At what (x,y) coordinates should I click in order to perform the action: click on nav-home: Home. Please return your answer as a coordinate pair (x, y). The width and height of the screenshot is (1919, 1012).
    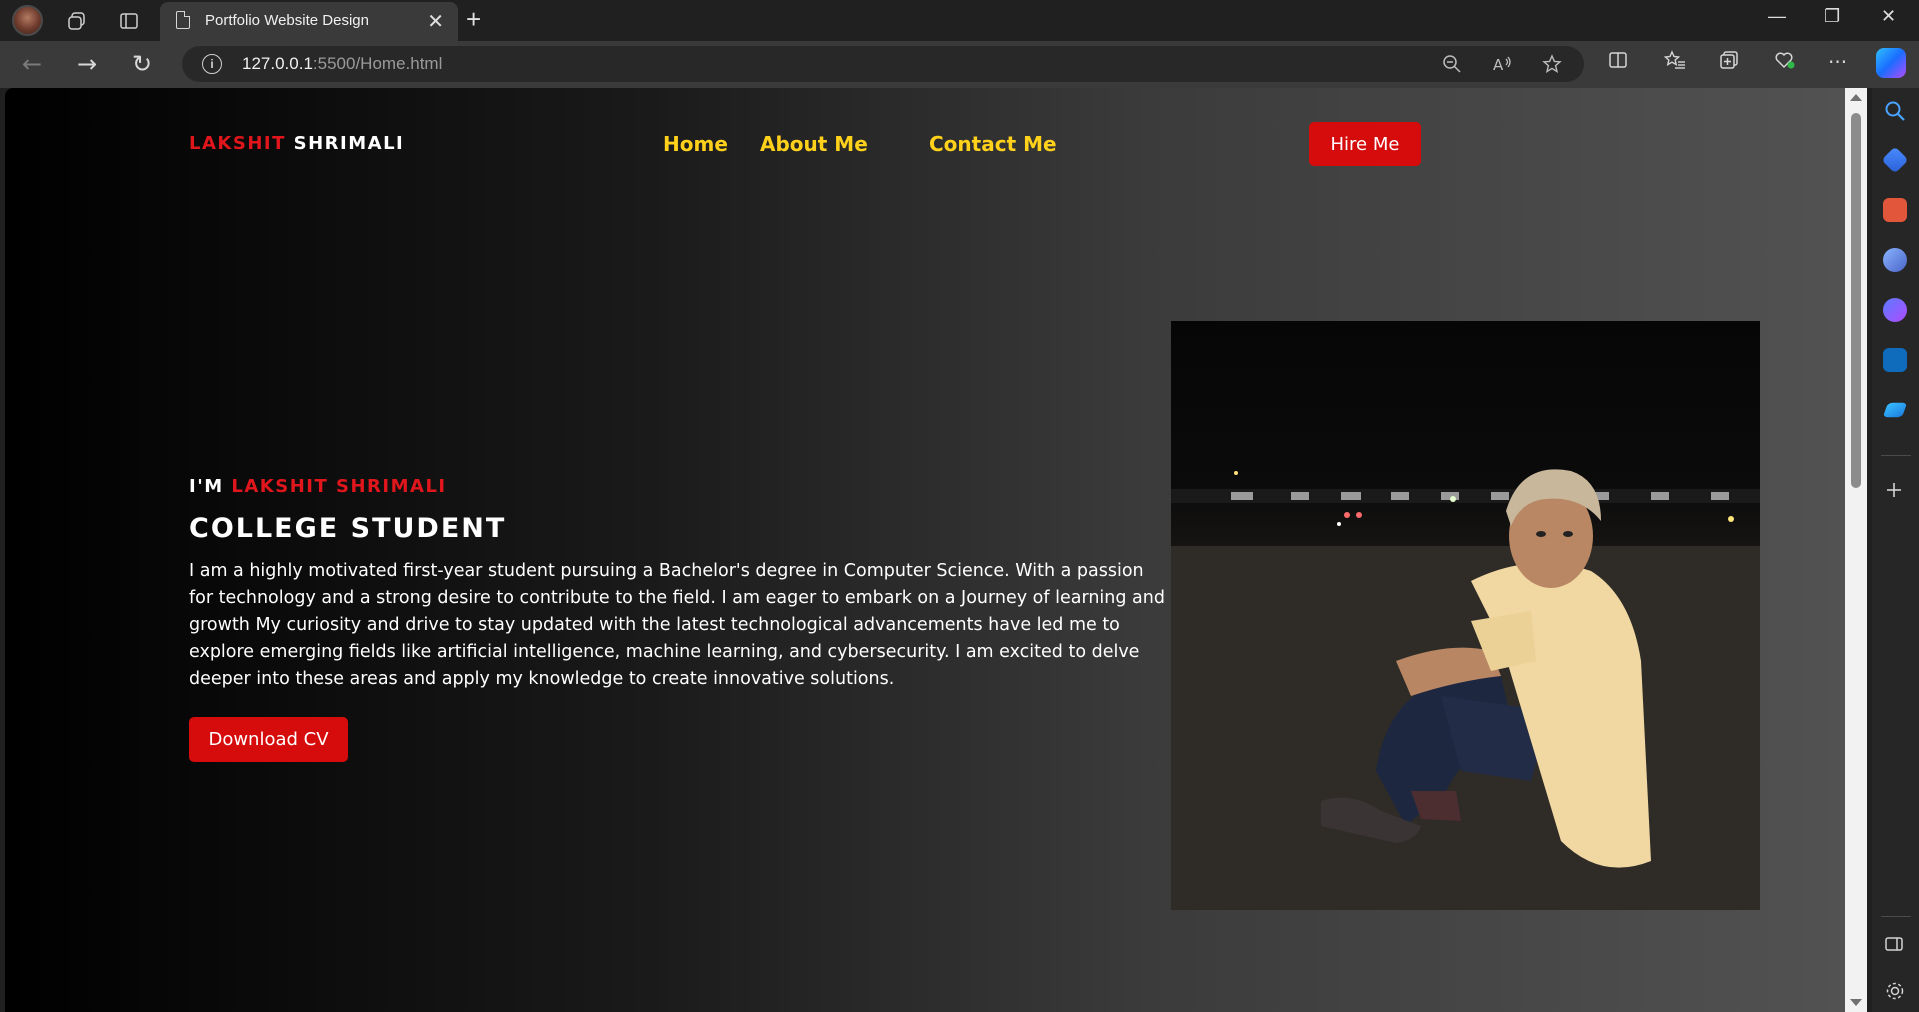
    Looking at the image, I should click on (695, 144).